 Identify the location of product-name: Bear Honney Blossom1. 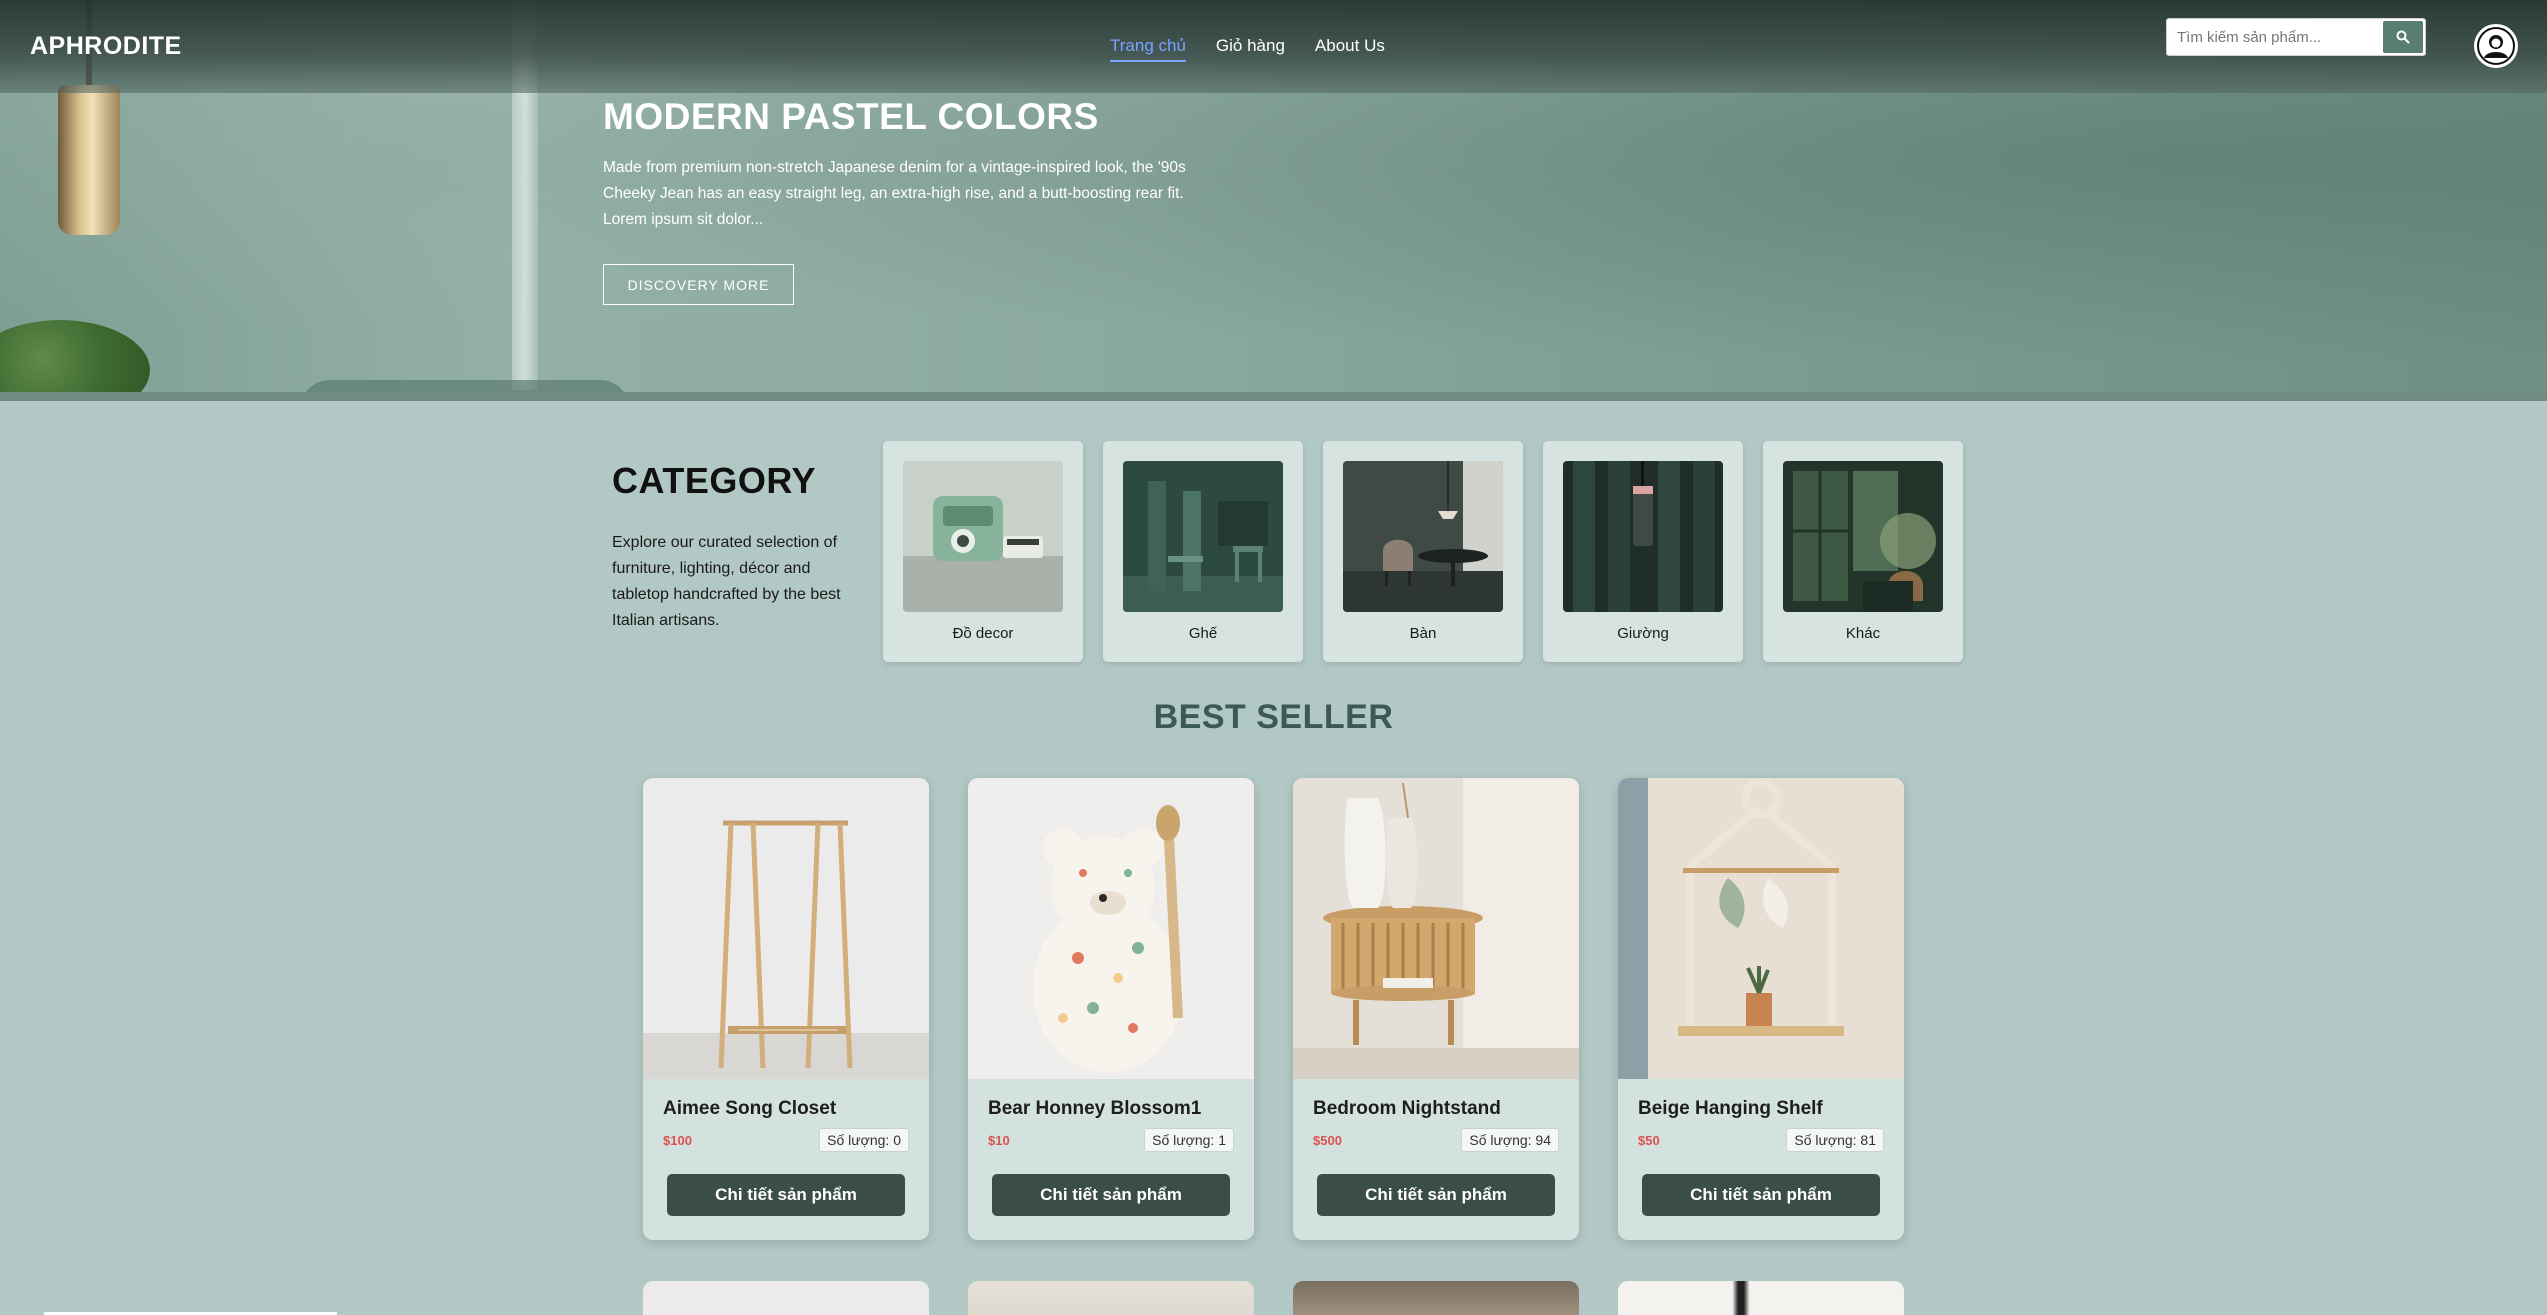
(1095, 1108).